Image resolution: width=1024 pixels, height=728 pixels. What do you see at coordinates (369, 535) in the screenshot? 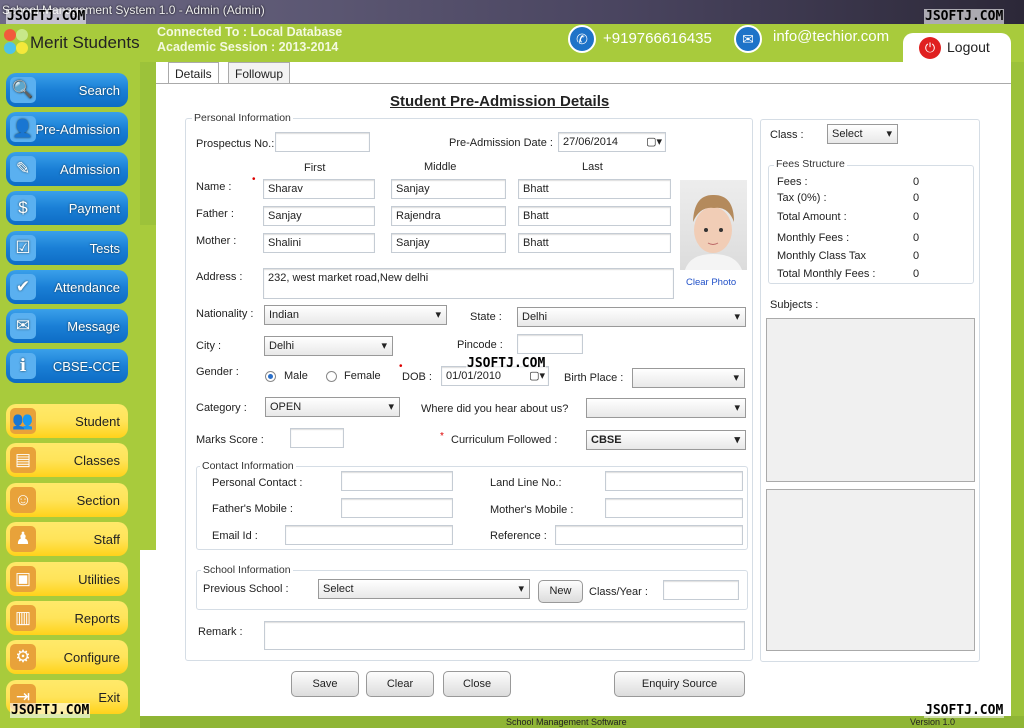
I see `email-input` at bounding box center [369, 535].